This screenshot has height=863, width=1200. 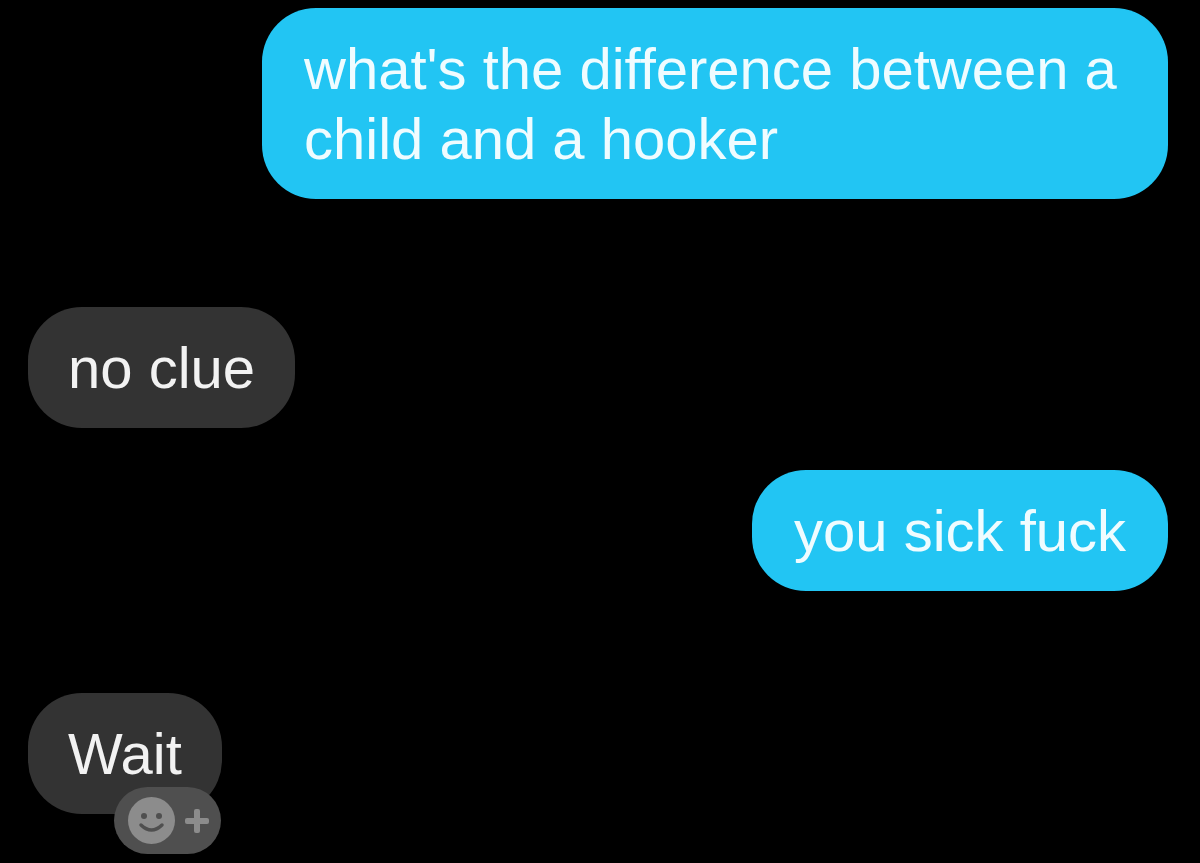 What do you see at coordinates (125, 754) in the screenshot?
I see `message-text: Wait` at bounding box center [125, 754].